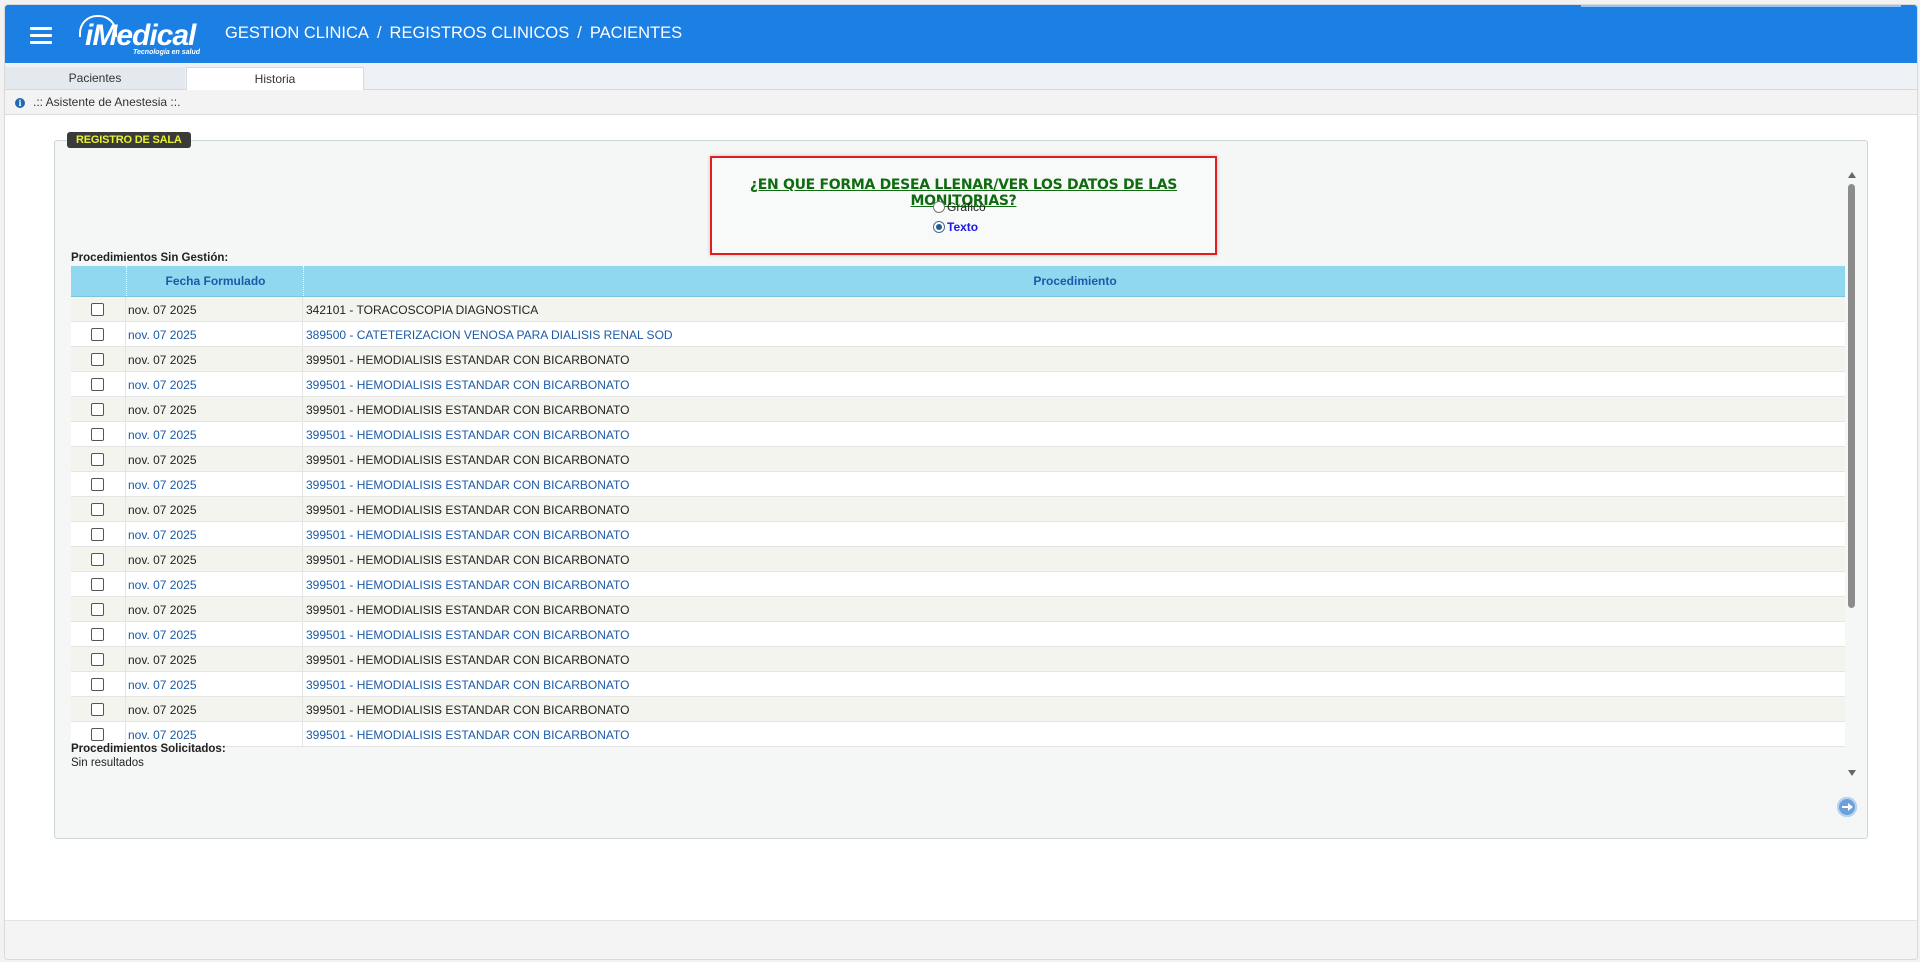  I want to click on radio-grafico: Gráfico, so click(959, 207).